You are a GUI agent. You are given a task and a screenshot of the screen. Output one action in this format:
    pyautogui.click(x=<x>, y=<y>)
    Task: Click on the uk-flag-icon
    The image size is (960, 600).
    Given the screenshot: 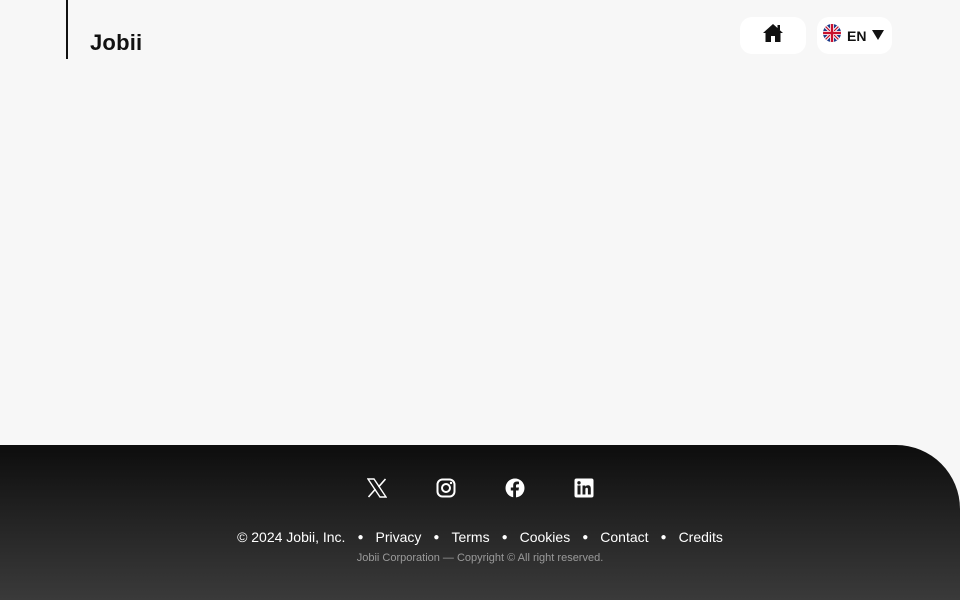 What is the action you would take?
    pyautogui.click(x=832, y=35)
    